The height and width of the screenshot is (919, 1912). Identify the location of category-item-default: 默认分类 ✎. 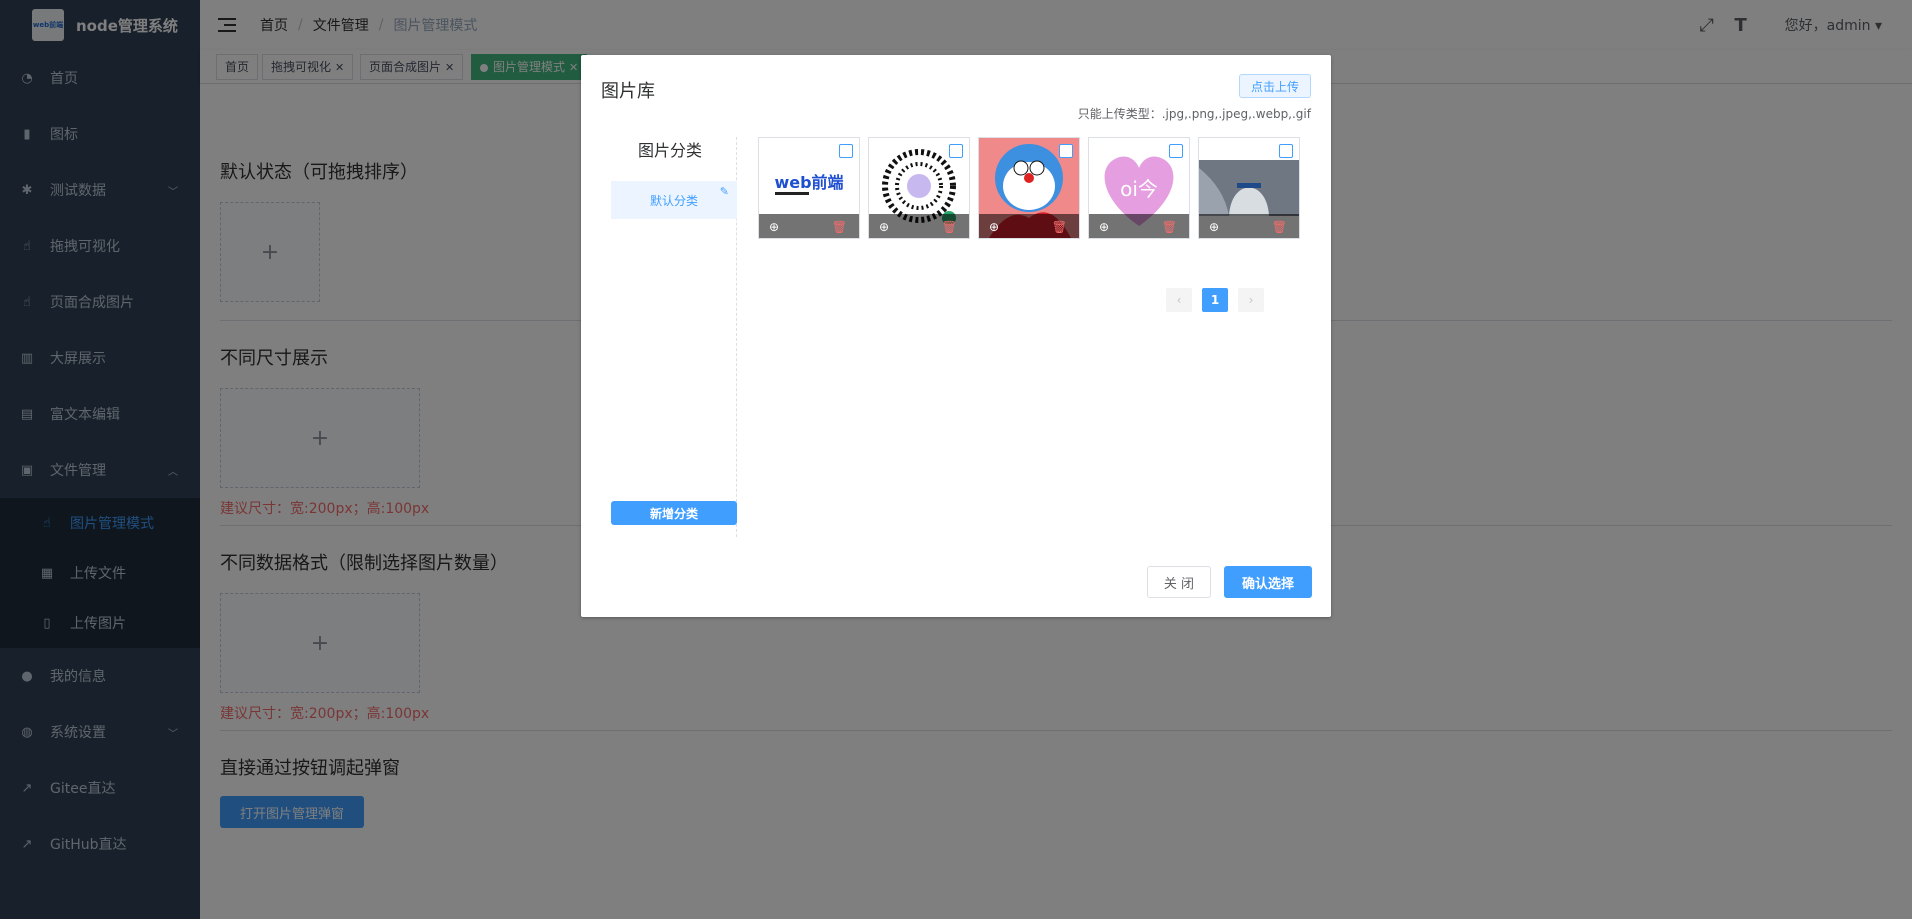
(674, 200).